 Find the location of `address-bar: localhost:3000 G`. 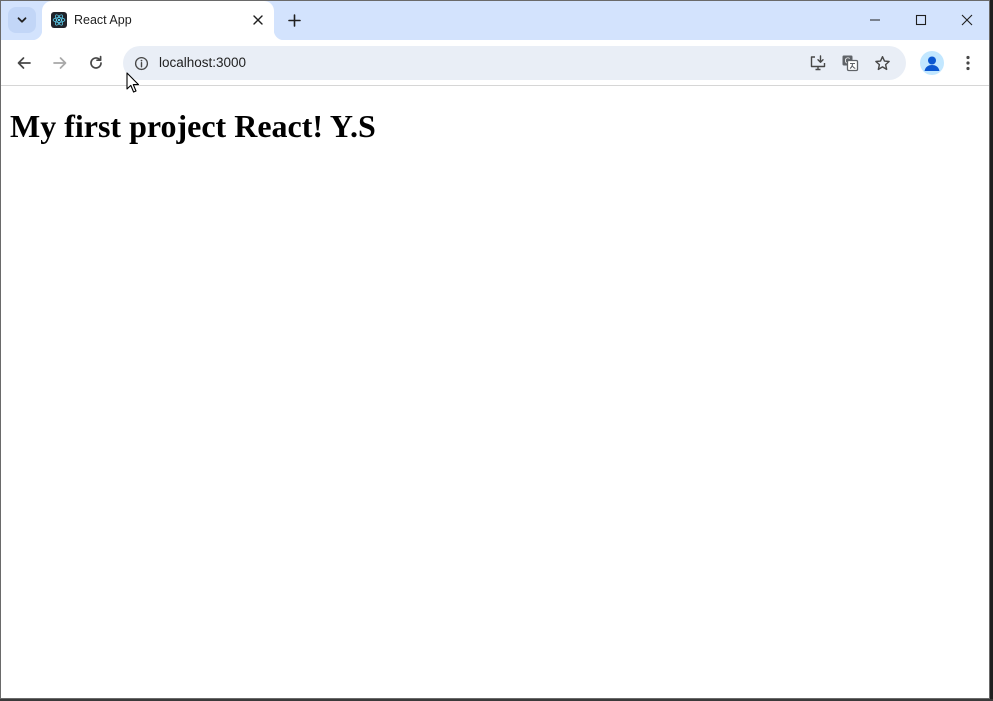

address-bar: localhost:3000 G is located at coordinates (514, 63).